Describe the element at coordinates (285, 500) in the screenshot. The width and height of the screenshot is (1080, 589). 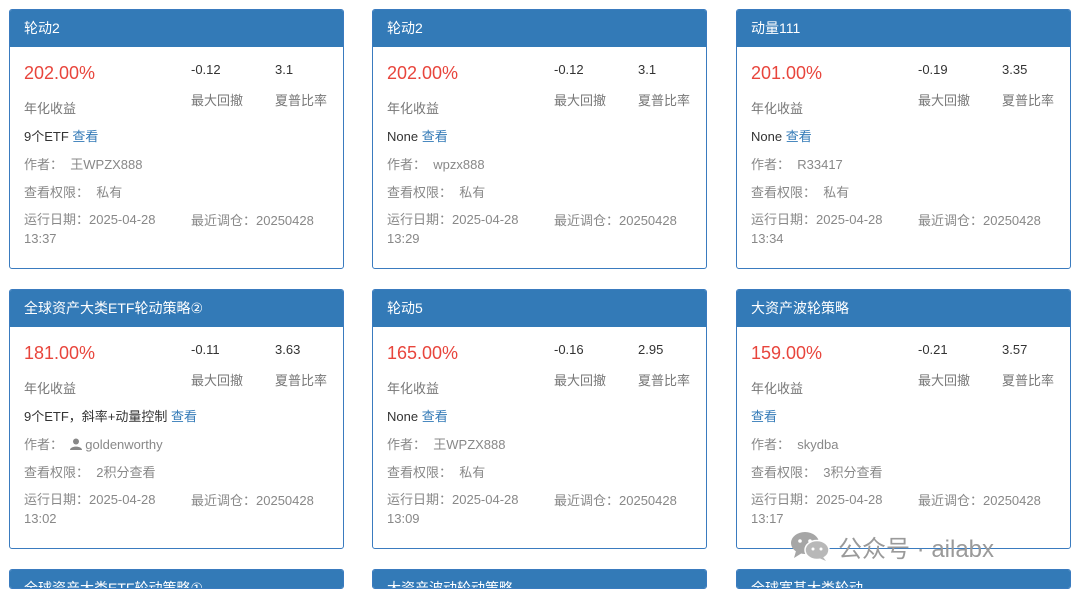
I see `last-rebalance-value: 20250428` at that location.